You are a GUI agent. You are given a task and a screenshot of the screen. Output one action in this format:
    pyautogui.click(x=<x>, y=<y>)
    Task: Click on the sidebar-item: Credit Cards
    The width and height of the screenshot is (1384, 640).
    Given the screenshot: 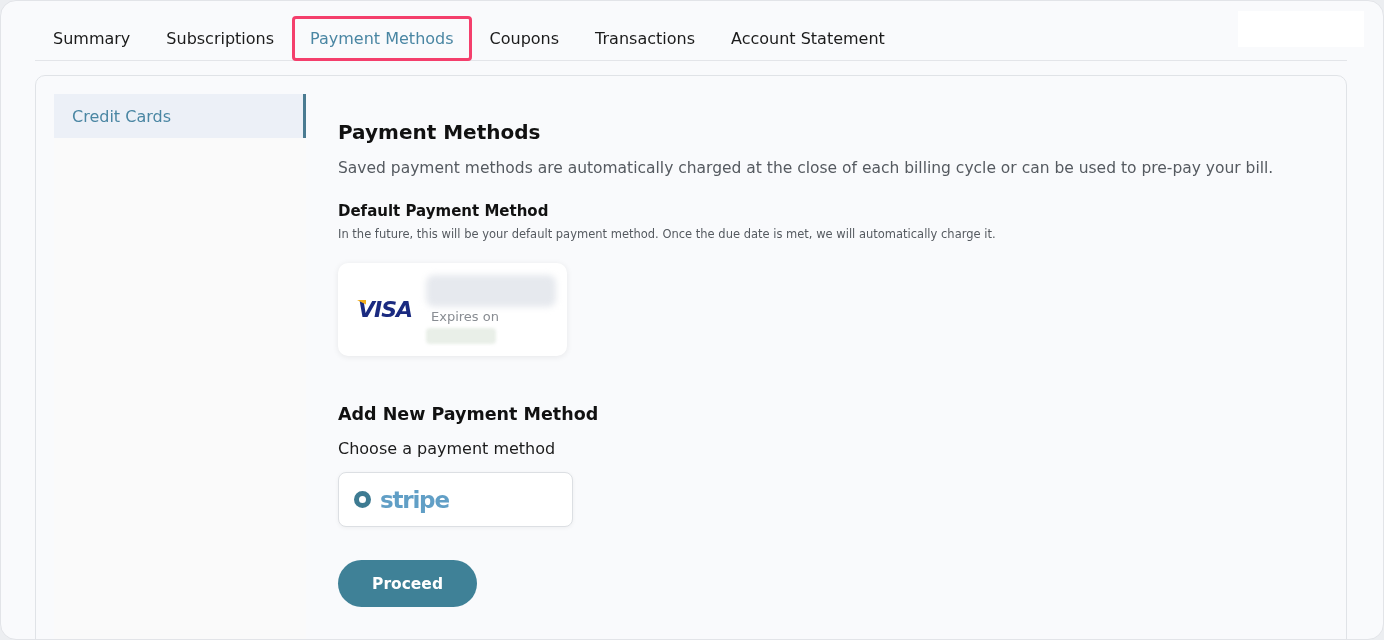 What is the action you would take?
    pyautogui.click(x=180, y=116)
    